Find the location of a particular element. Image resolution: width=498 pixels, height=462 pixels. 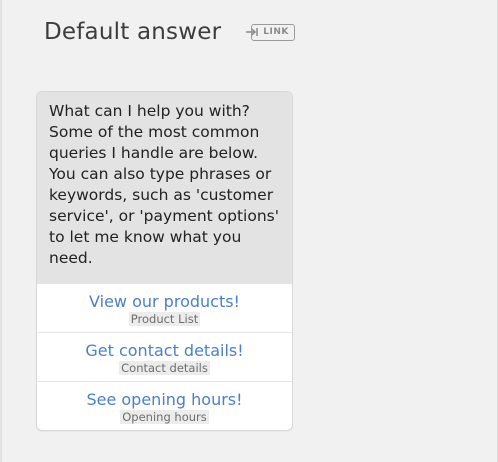

option-label: Get contact details! is located at coordinates (164, 351).